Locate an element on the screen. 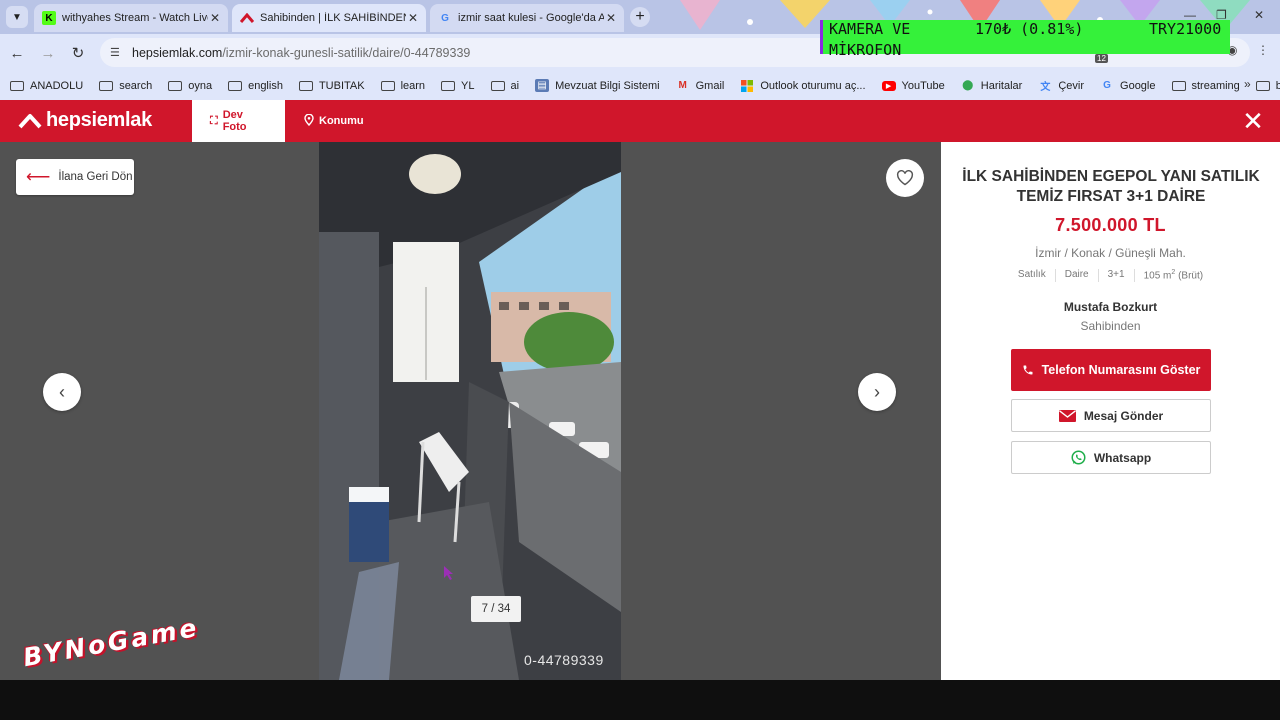  chevron-left-icon: ‹ is located at coordinates (62, 391).